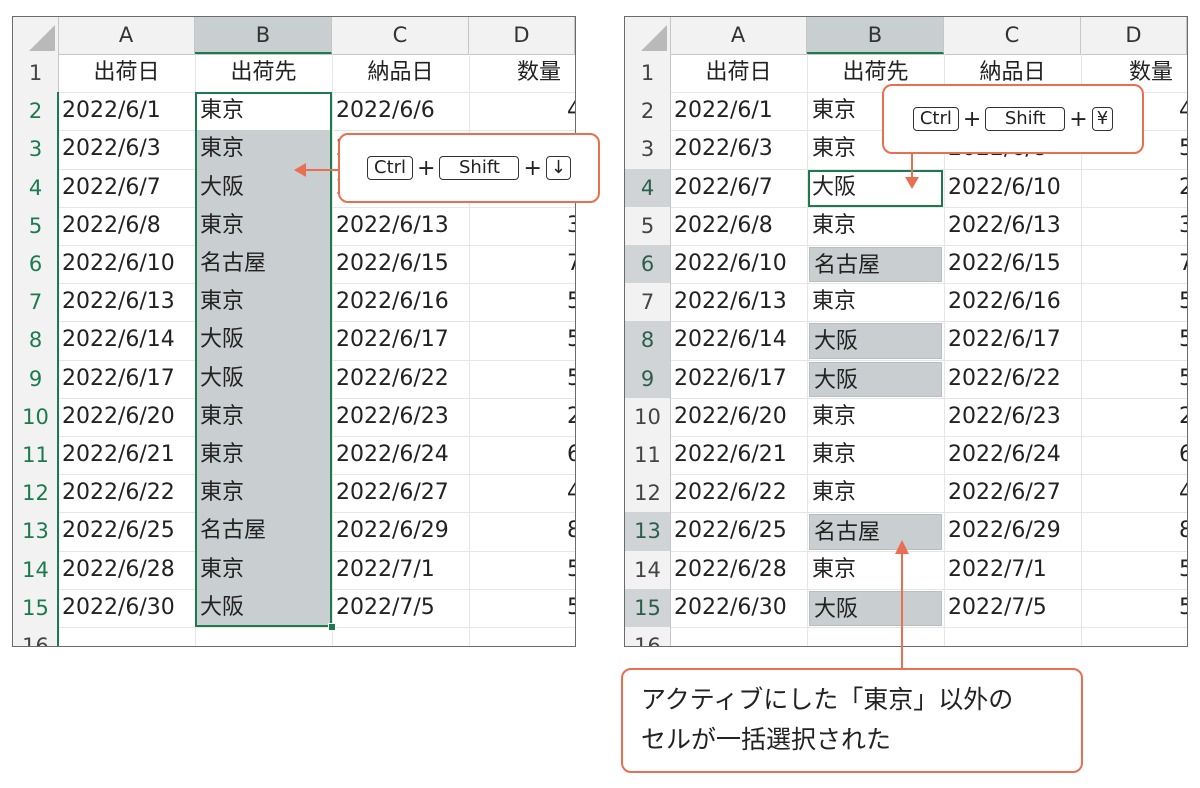  Describe the element at coordinates (1134, 379) in the screenshot. I see `cell-d9: 5` at that location.